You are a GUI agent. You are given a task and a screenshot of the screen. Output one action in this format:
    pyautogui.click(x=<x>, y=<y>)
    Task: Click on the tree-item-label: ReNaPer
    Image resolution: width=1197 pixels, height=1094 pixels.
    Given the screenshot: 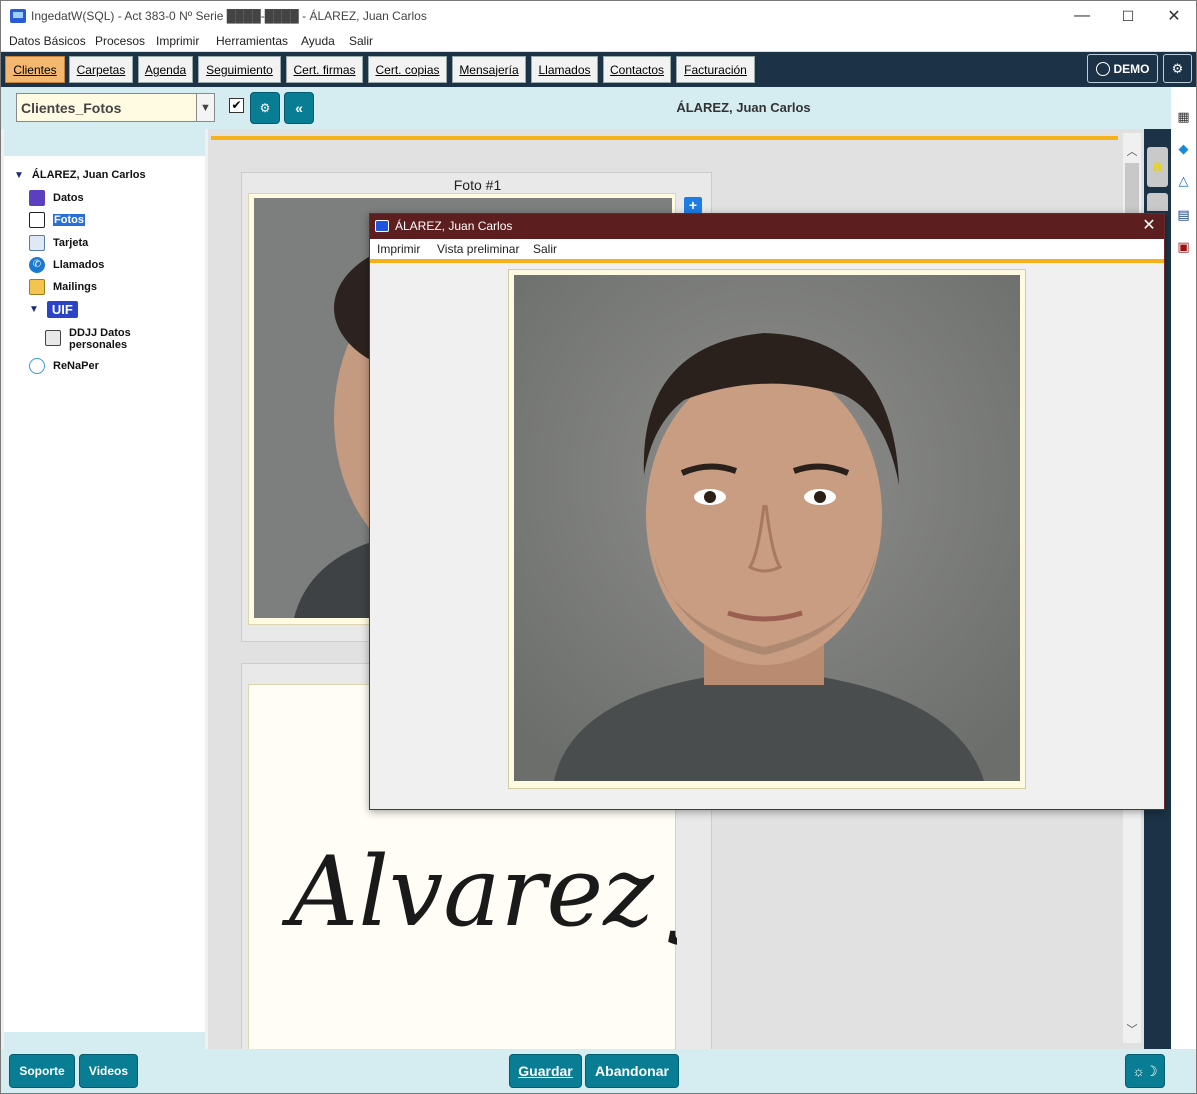 What is the action you would take?
    pyautogui.click(x=76, y=366)
    